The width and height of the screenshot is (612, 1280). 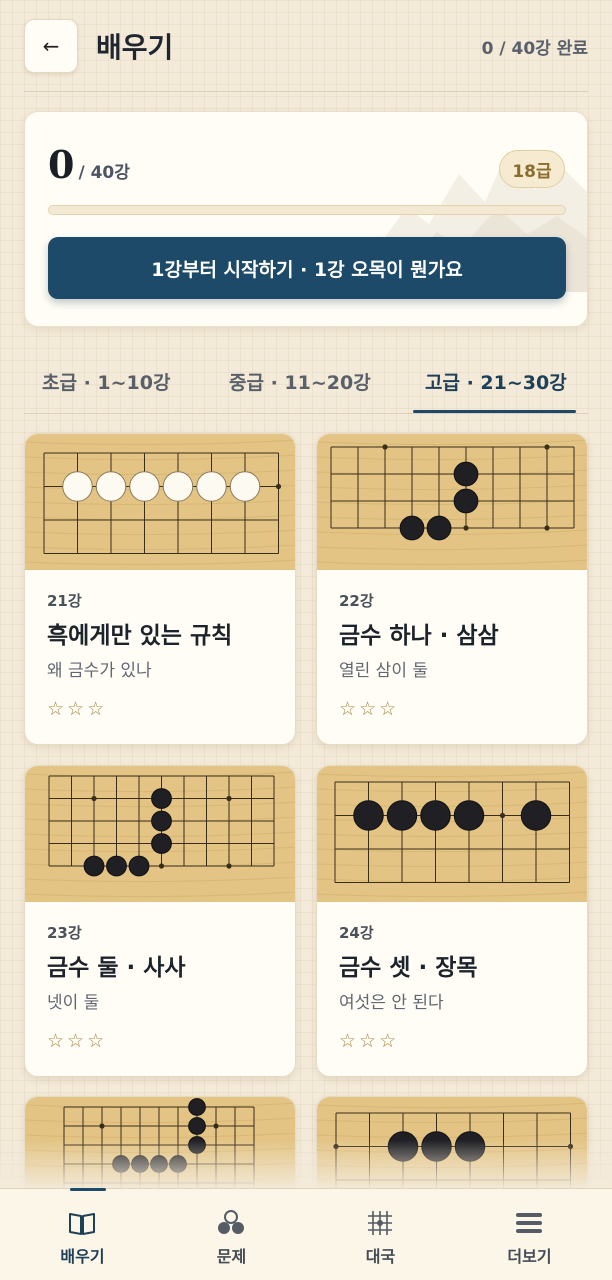 What do you see at coordinates (356, 601) in the screenshot?
I see `lesson-number: 22강` at bounding box center [356, 601].